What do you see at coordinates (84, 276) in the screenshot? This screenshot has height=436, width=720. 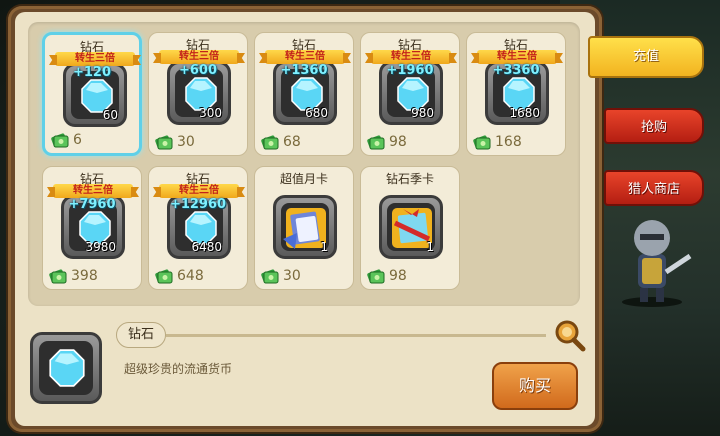 I see `item-price: 398` at bounding box center [84, 276].